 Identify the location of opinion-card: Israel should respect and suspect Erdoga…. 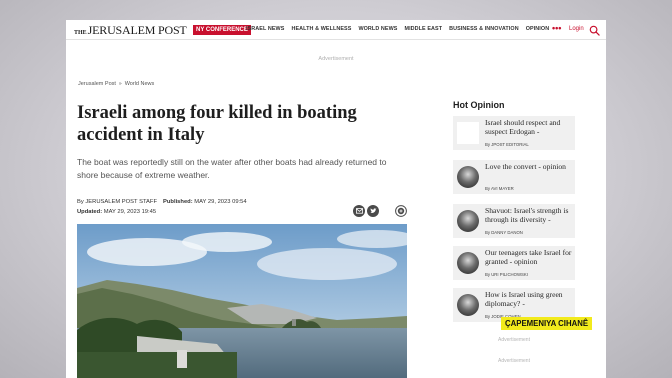
(514, 133).